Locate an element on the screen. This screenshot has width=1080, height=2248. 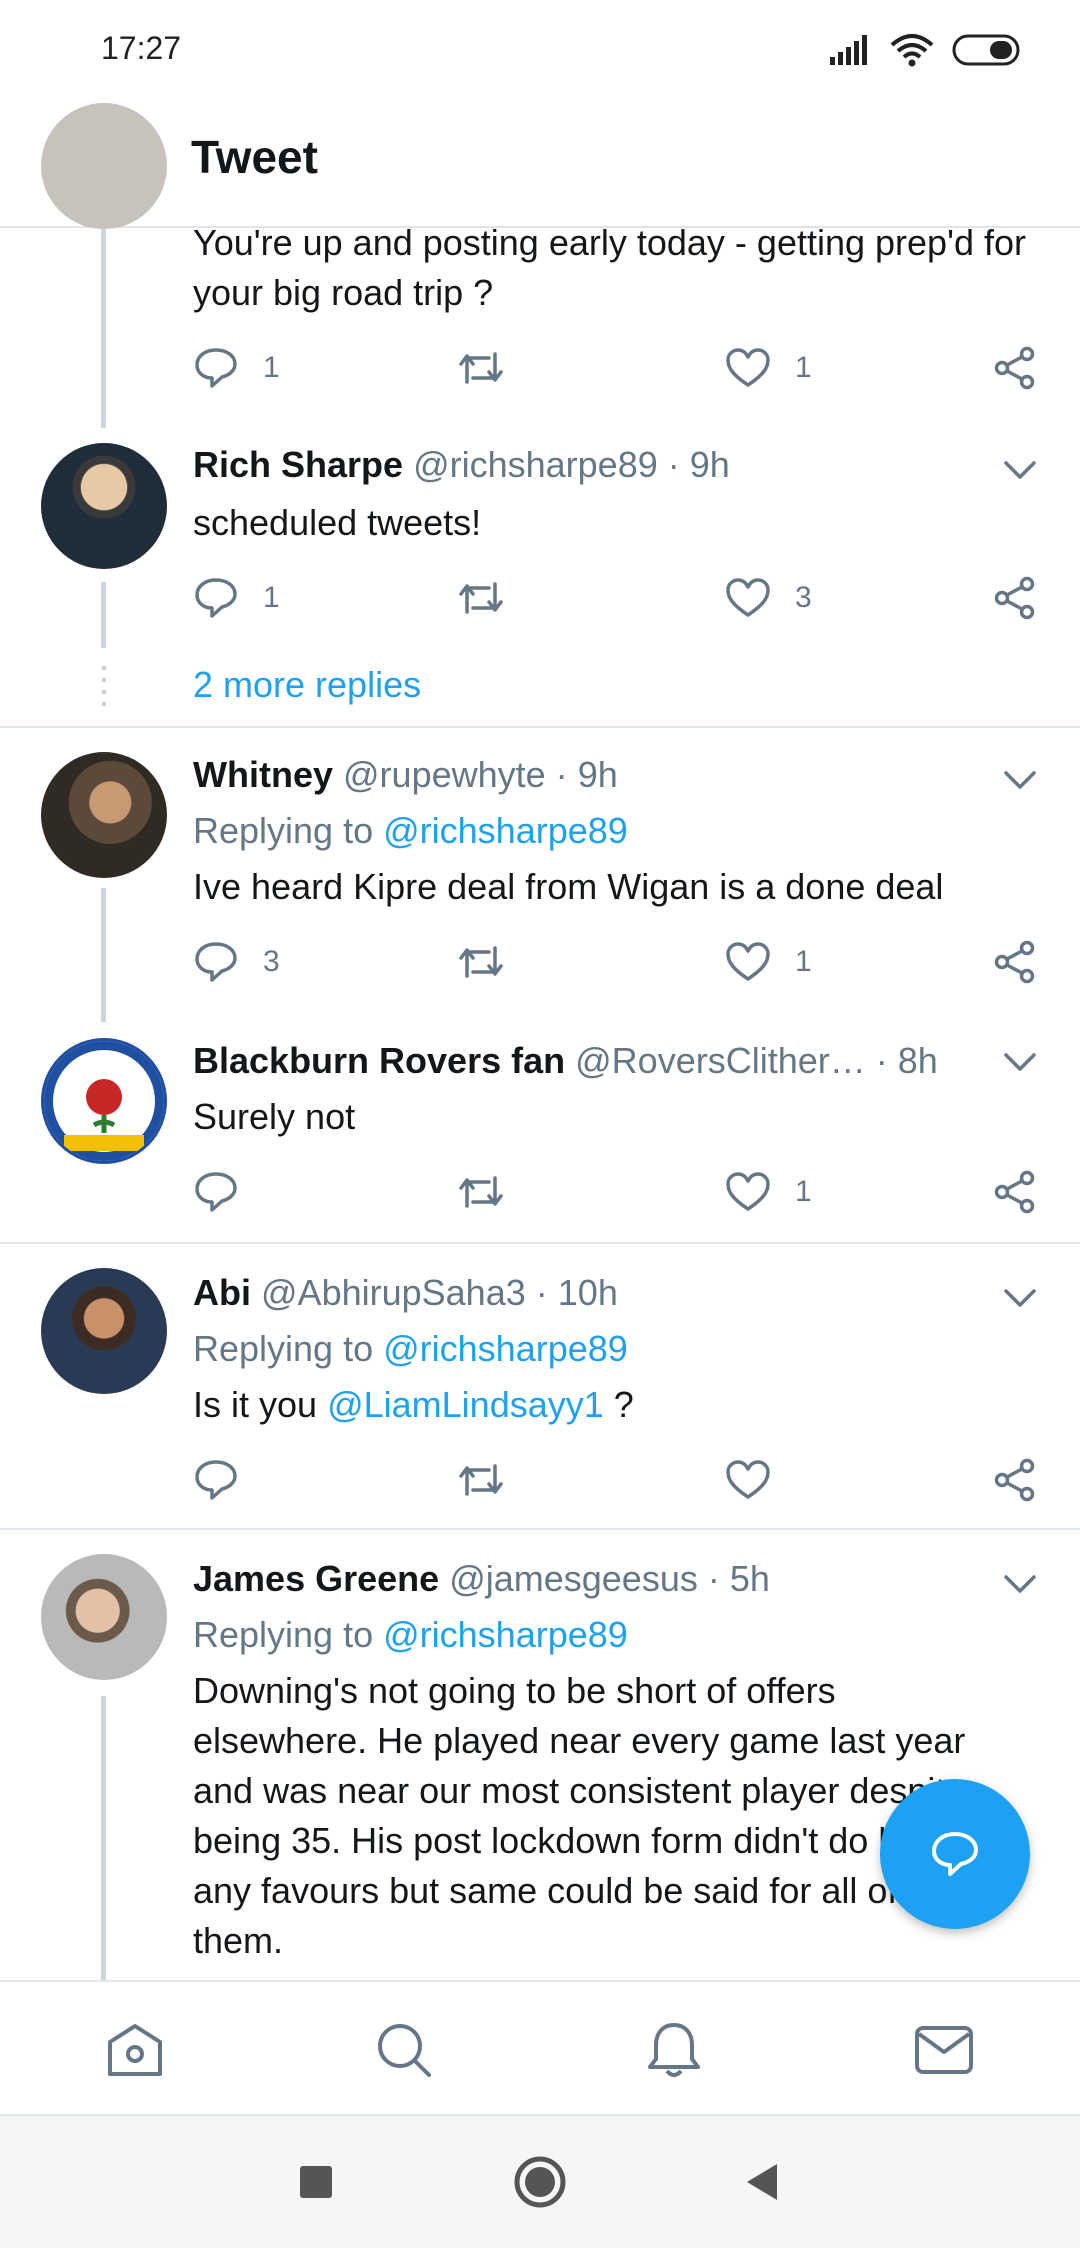
like-button: 3 is located at coordinates (768, 598).